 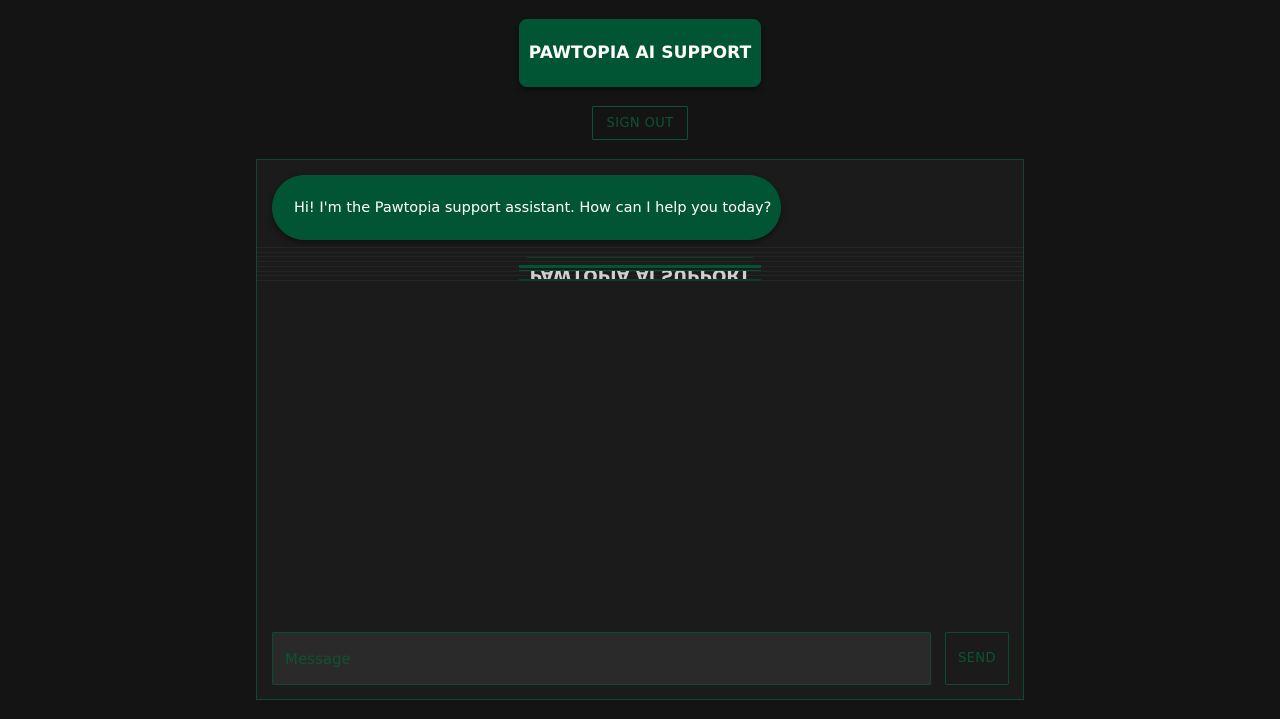 I want to click on message-input, so click(x=601, y=658).